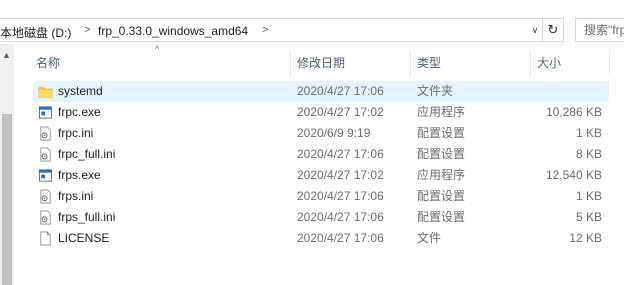 This screenshot has height=285, width=624. What do you see at coordinates (334, 133) in the screenshot?
I see `file-date: 2020/6/9 9:19` at bounding box center [334, 133].